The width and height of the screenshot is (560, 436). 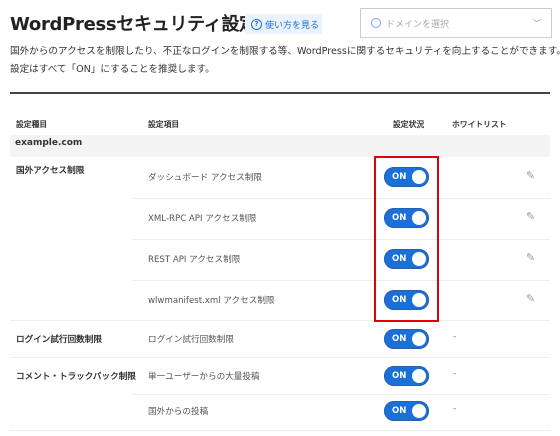 What do you see at coordinates (280, 93) in the screenshot?
I see `divider` at bounding box center [280, 93].